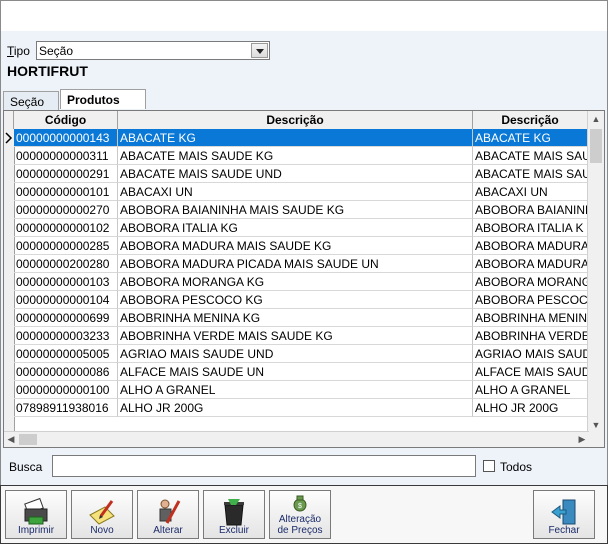 This screenshot has height=544, width=608. Describe the element at coordinates (295, 138) in the screenshot. I see `cell-descricao: ABACATE KG` at that location.